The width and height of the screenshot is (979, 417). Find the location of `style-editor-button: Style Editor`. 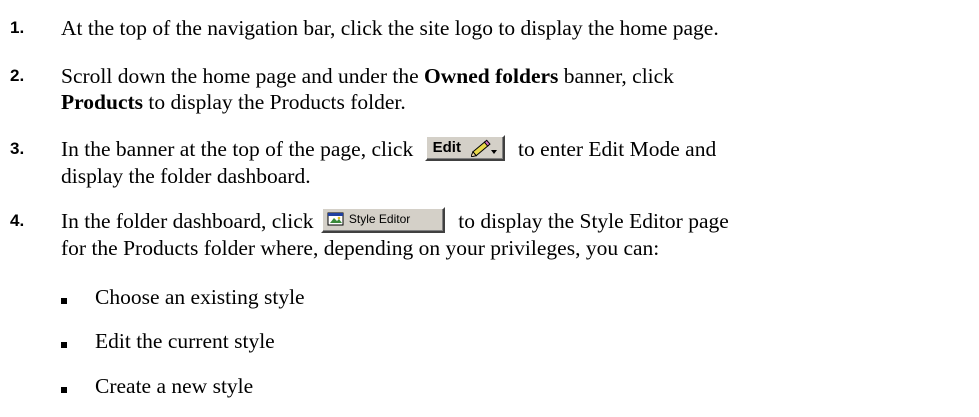

style-editor-button: Style Editor is located at coordinates (382, 220).